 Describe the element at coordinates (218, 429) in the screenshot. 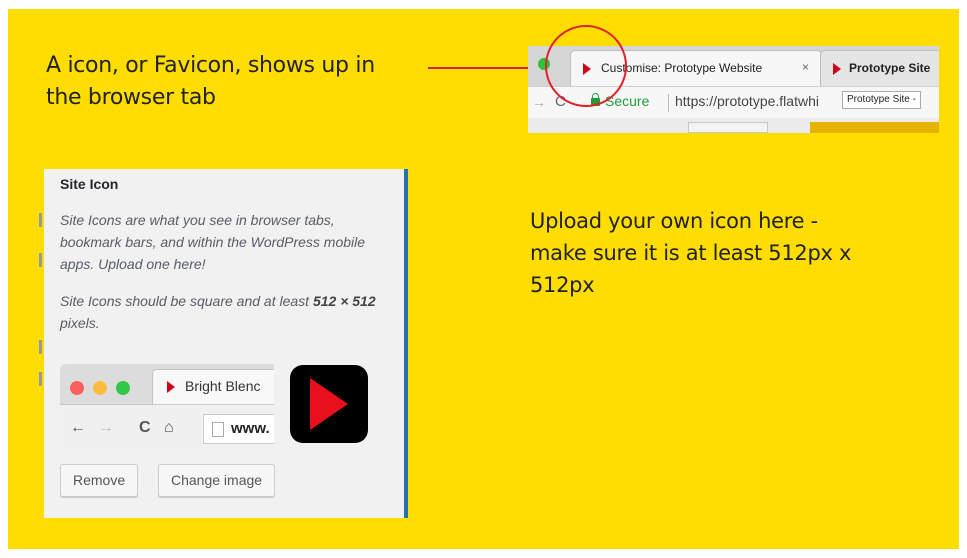

I see `page-icon` at that location.